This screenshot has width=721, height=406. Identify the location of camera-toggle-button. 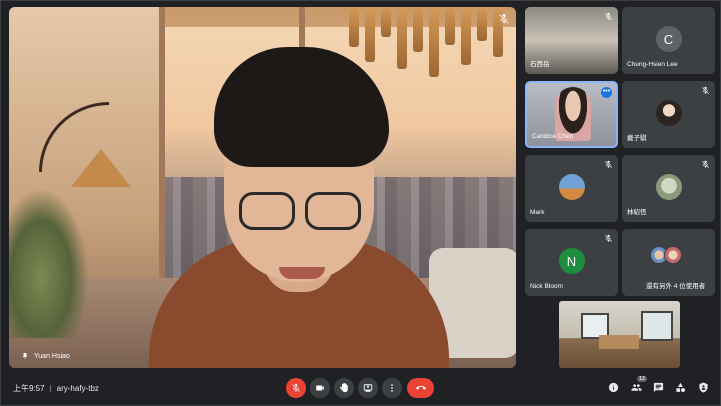
(320, 388).